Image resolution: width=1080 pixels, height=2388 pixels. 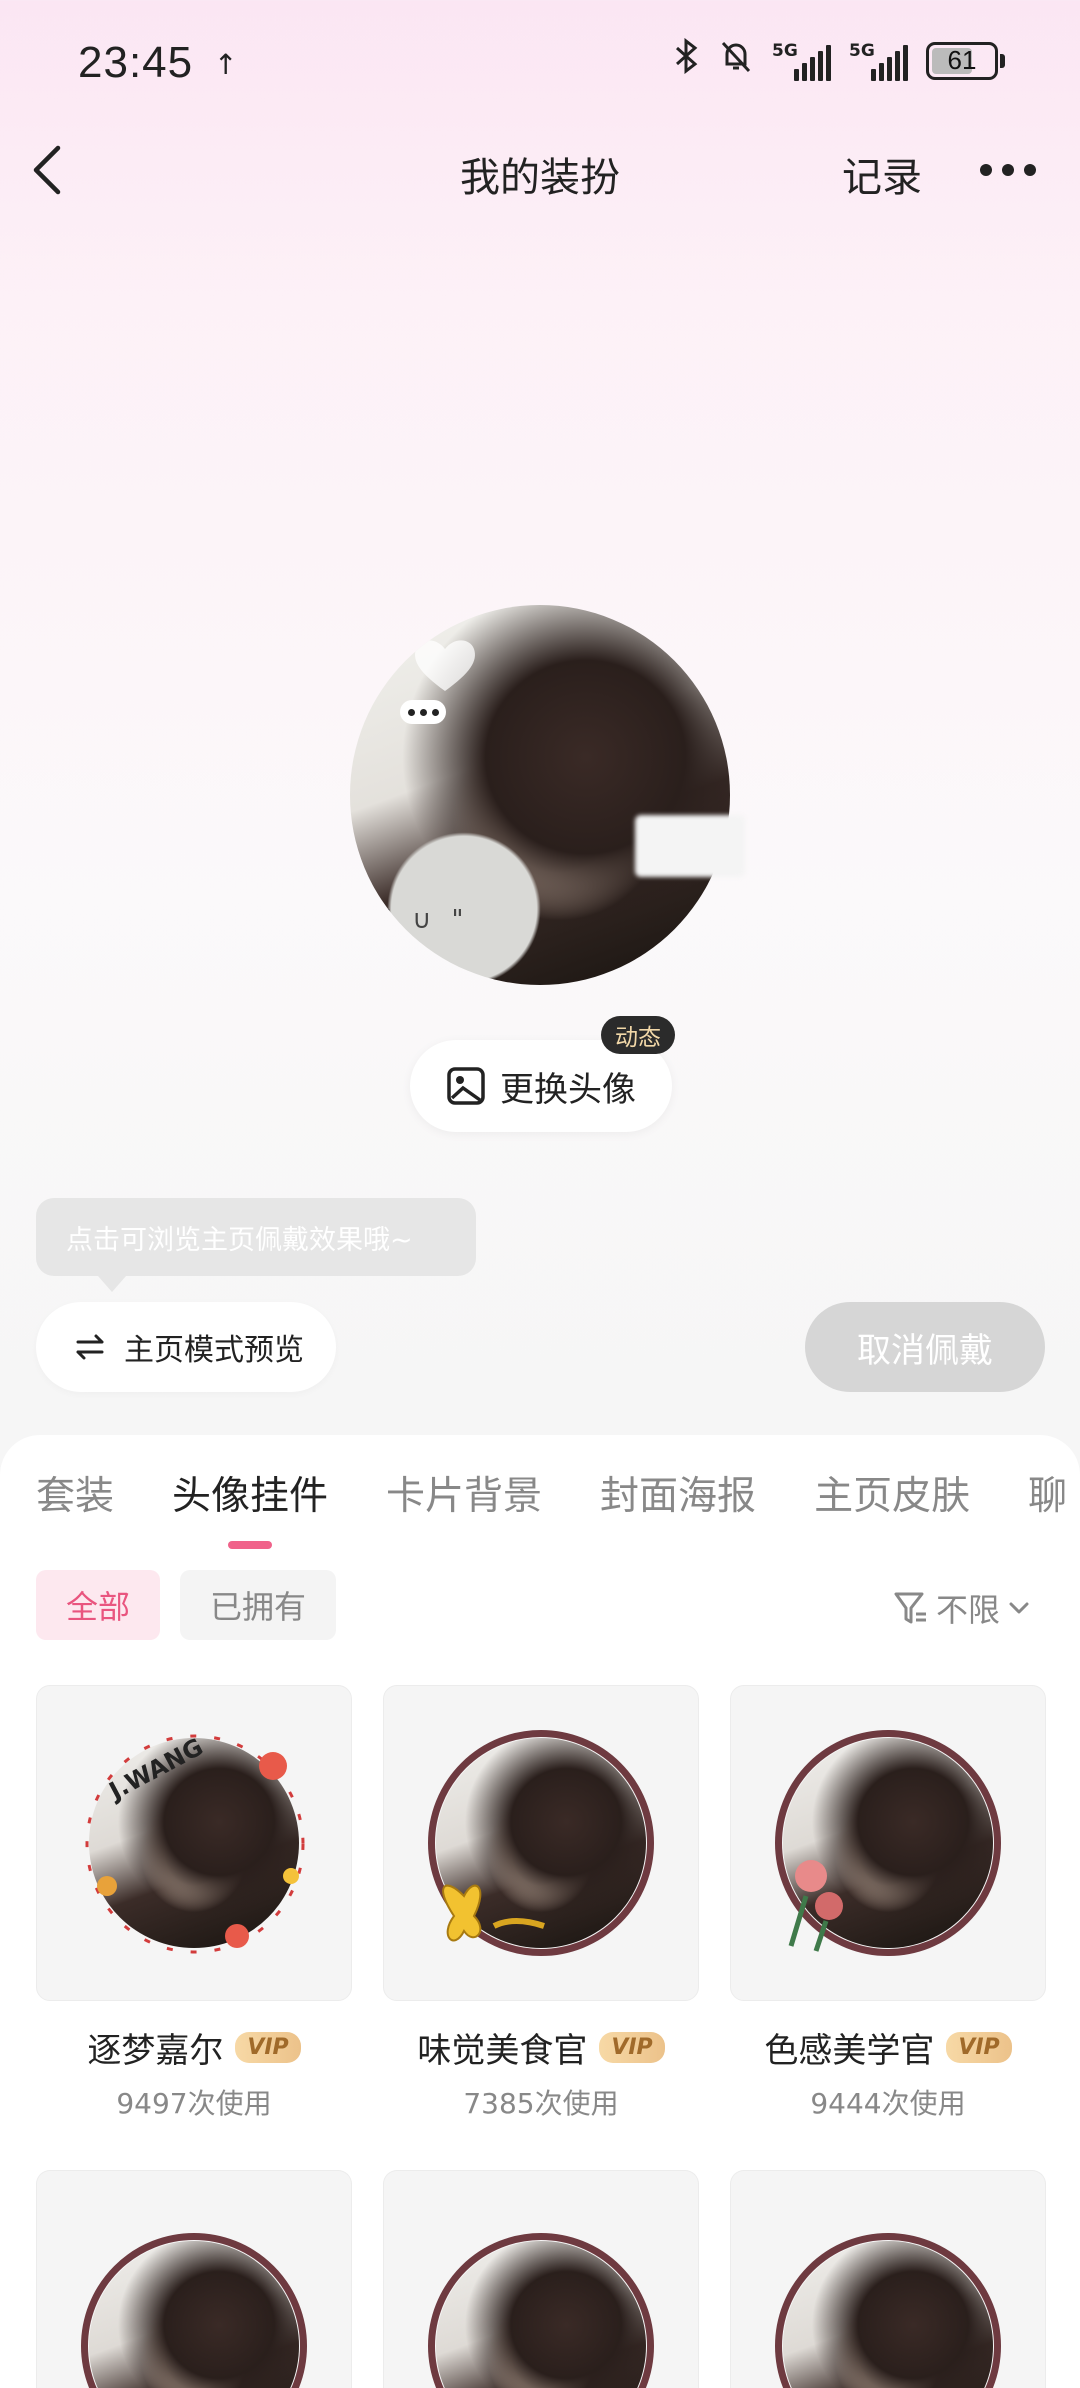 What do you see at coordinates (239, 1240) in the screenshot?
I see `tooltip-text: 点击可浏览主页佩戴效果哦~` at bounding box center [239, 1240].